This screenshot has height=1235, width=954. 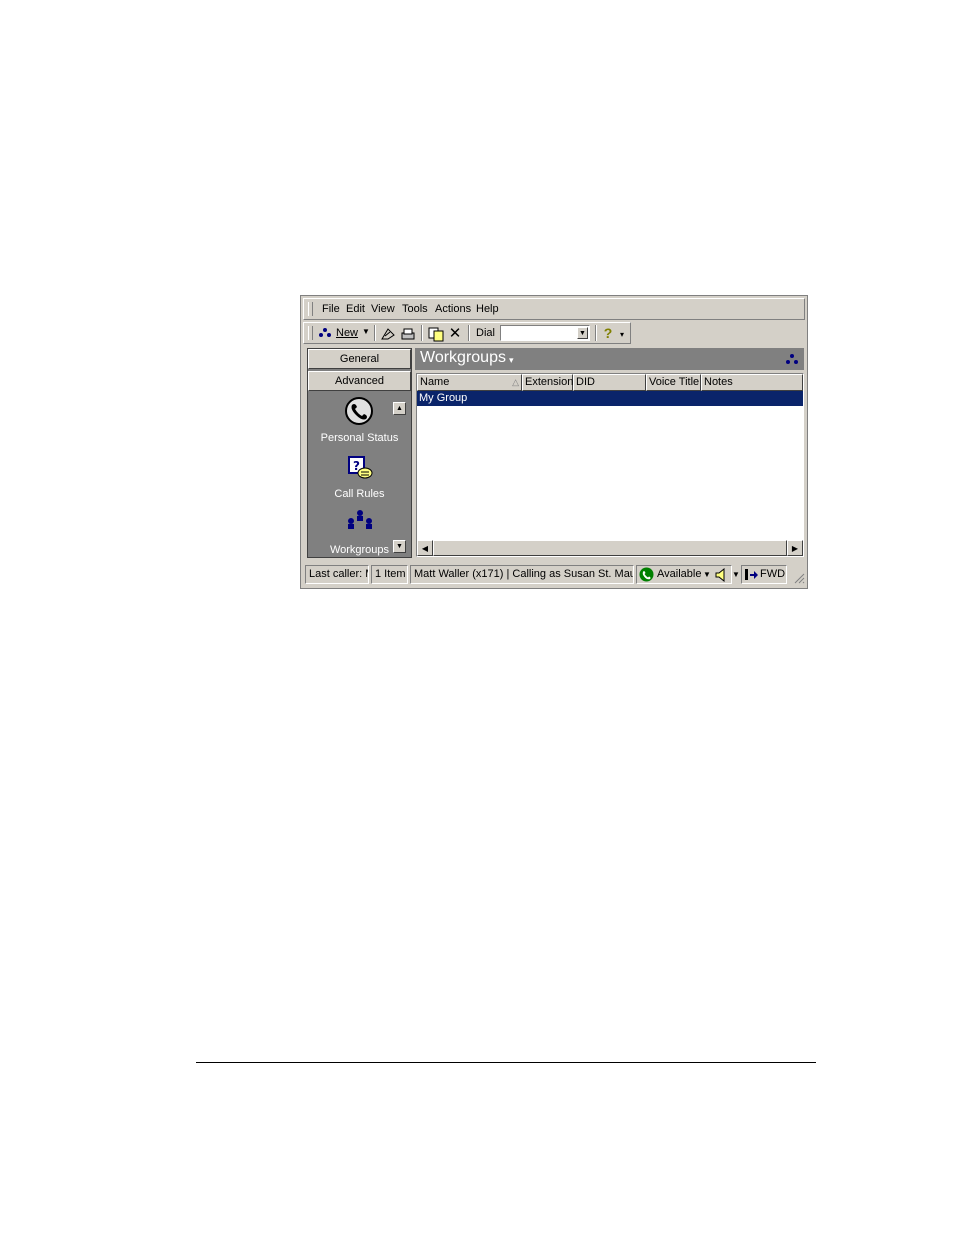 What do you see at coordinates (355, 309) in the screenshot?
I see `menu-edit: Edit` at bounding box center [355, 309].